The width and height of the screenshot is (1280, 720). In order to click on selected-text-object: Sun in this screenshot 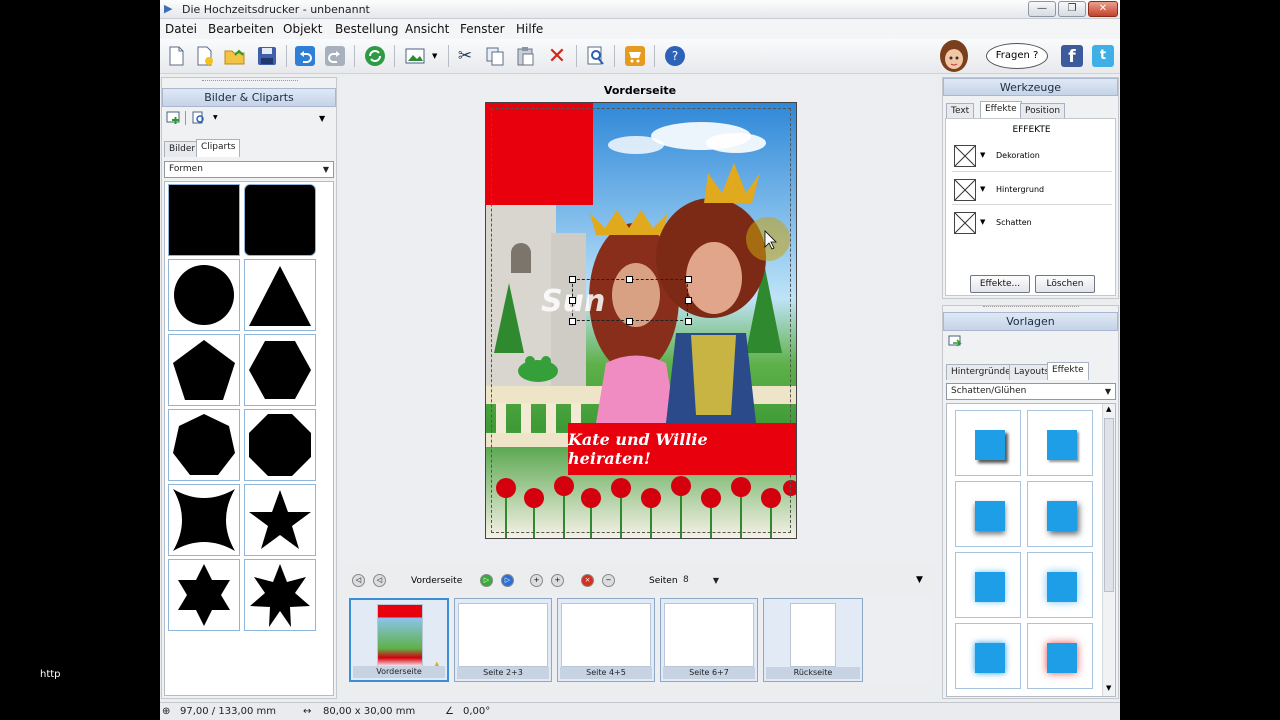, I will do `click(616, 300)`.